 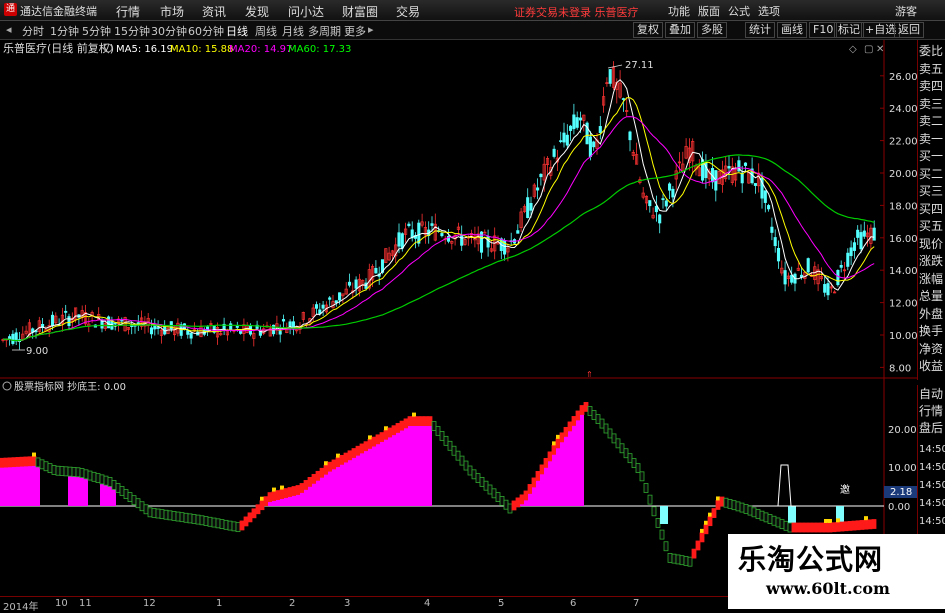 What do you see at coordinates (414, 414) in the screenshot?
I see `indicator-peak-cap` at bounding box center [414, 414].